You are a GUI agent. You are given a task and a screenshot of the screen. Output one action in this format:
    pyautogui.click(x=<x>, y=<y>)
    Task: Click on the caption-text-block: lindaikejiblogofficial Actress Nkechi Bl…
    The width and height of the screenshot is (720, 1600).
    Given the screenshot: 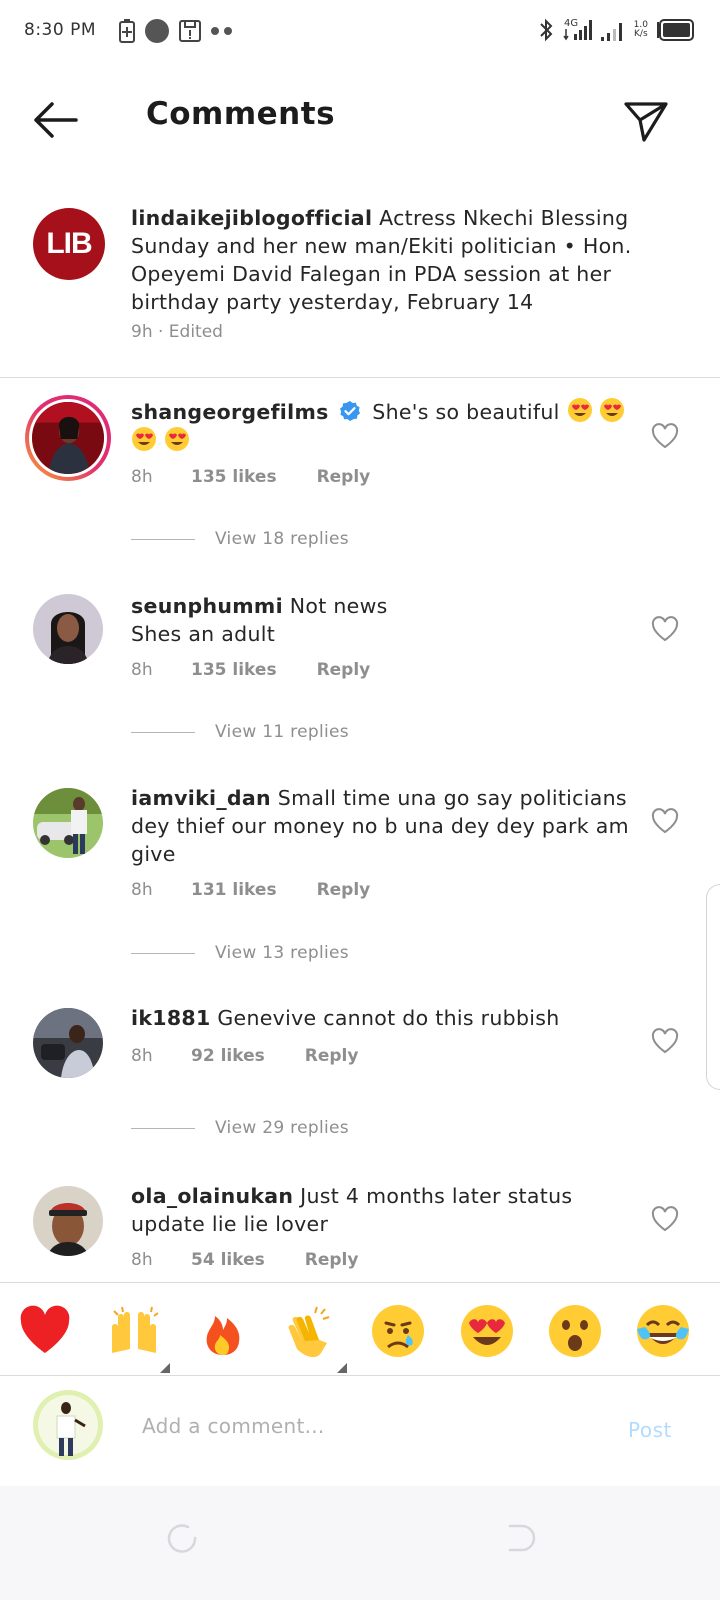 What is the action you would take?
    pyautogui.click(x=391, y=260)
    